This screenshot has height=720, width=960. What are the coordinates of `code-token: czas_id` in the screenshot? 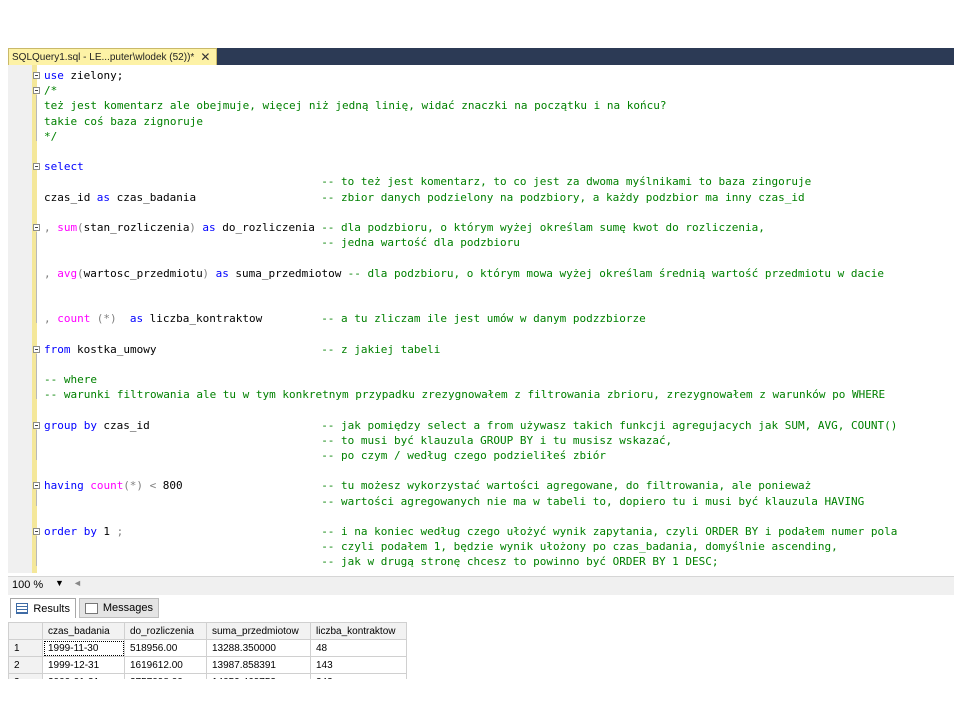 It's located at (123, 425).